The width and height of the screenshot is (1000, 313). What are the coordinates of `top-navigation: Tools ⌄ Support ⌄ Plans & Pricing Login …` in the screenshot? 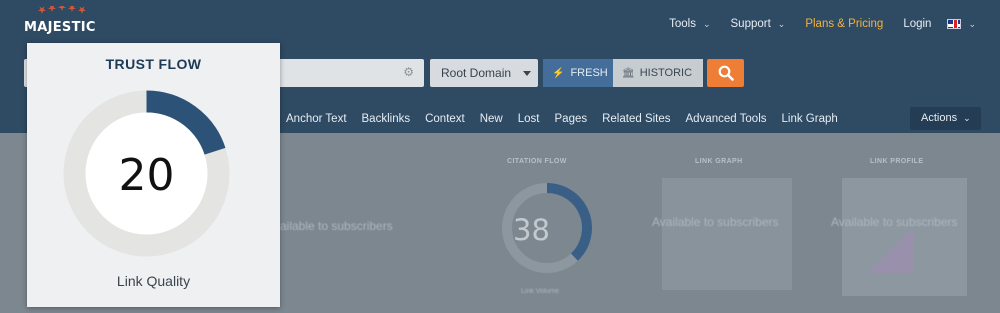 It's located at (812, 24).